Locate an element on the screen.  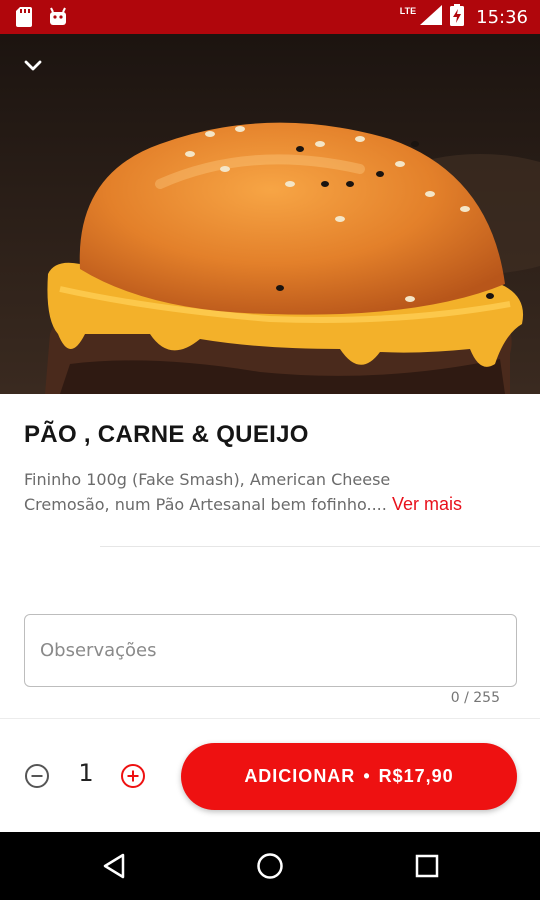
see-more-link: Ver mais is located at coordinates (427, 504).